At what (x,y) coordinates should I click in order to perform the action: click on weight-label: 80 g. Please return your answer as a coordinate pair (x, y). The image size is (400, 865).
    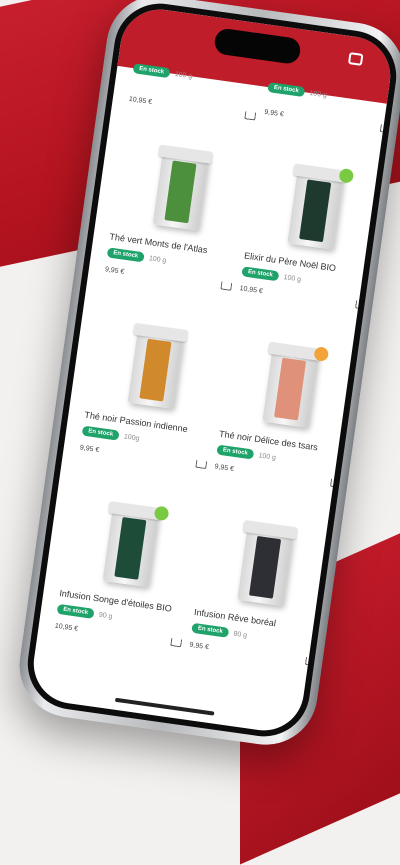
    Looking at the image, I should click on (240, 634).